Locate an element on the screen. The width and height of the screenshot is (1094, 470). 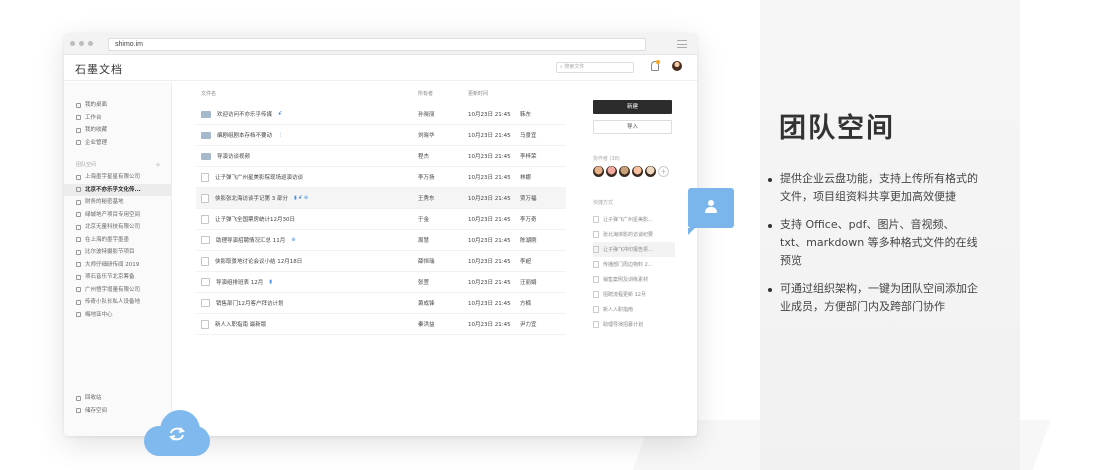
table-row: 导演访谈视频 程杰 10月23日 21:45 李梓荣 is located at coordinates (381, 156).